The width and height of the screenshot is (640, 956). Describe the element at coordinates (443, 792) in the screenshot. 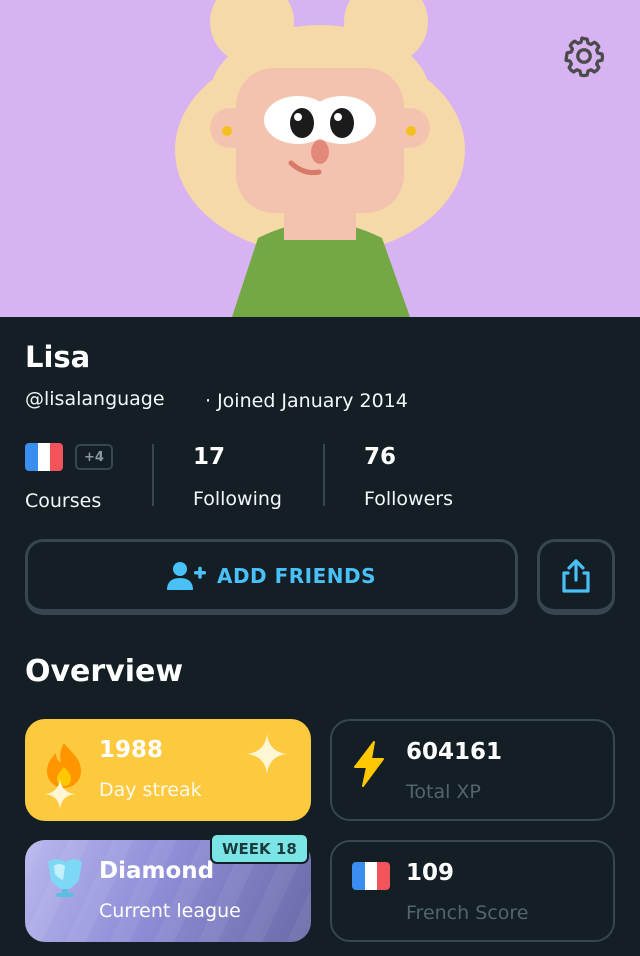

I see `total-xp-label: Total XP` at that location.